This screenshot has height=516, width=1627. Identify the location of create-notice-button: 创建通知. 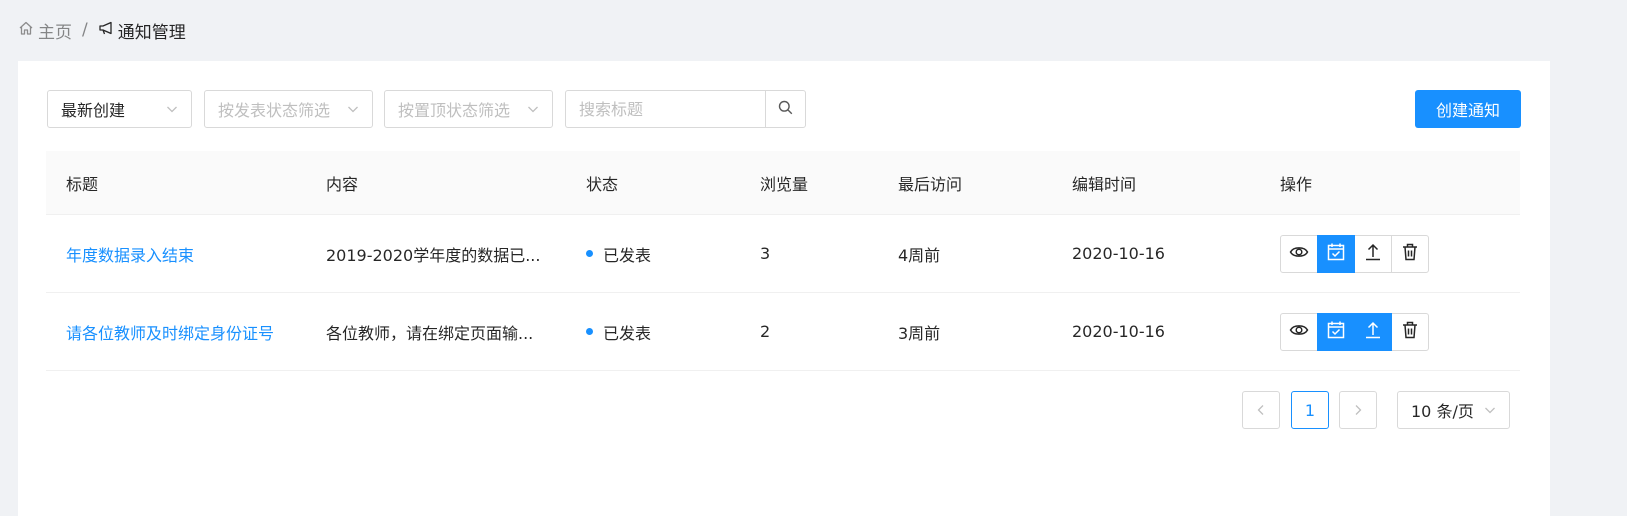
(1468, 109).